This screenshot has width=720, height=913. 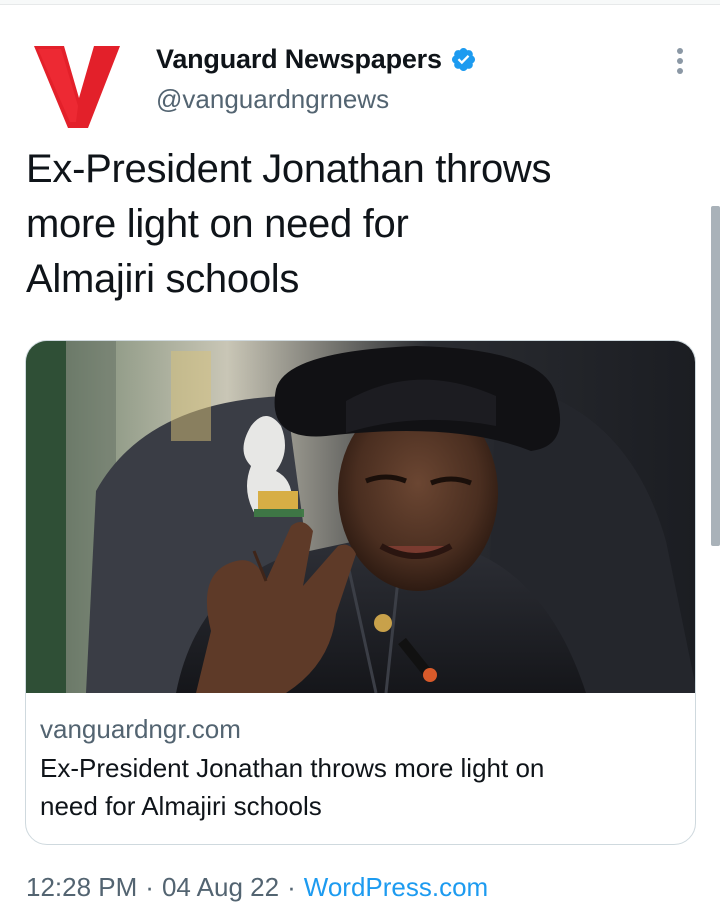 I want to click on tweet-text-line: Almajiri schools, so click(x=163, y=279).